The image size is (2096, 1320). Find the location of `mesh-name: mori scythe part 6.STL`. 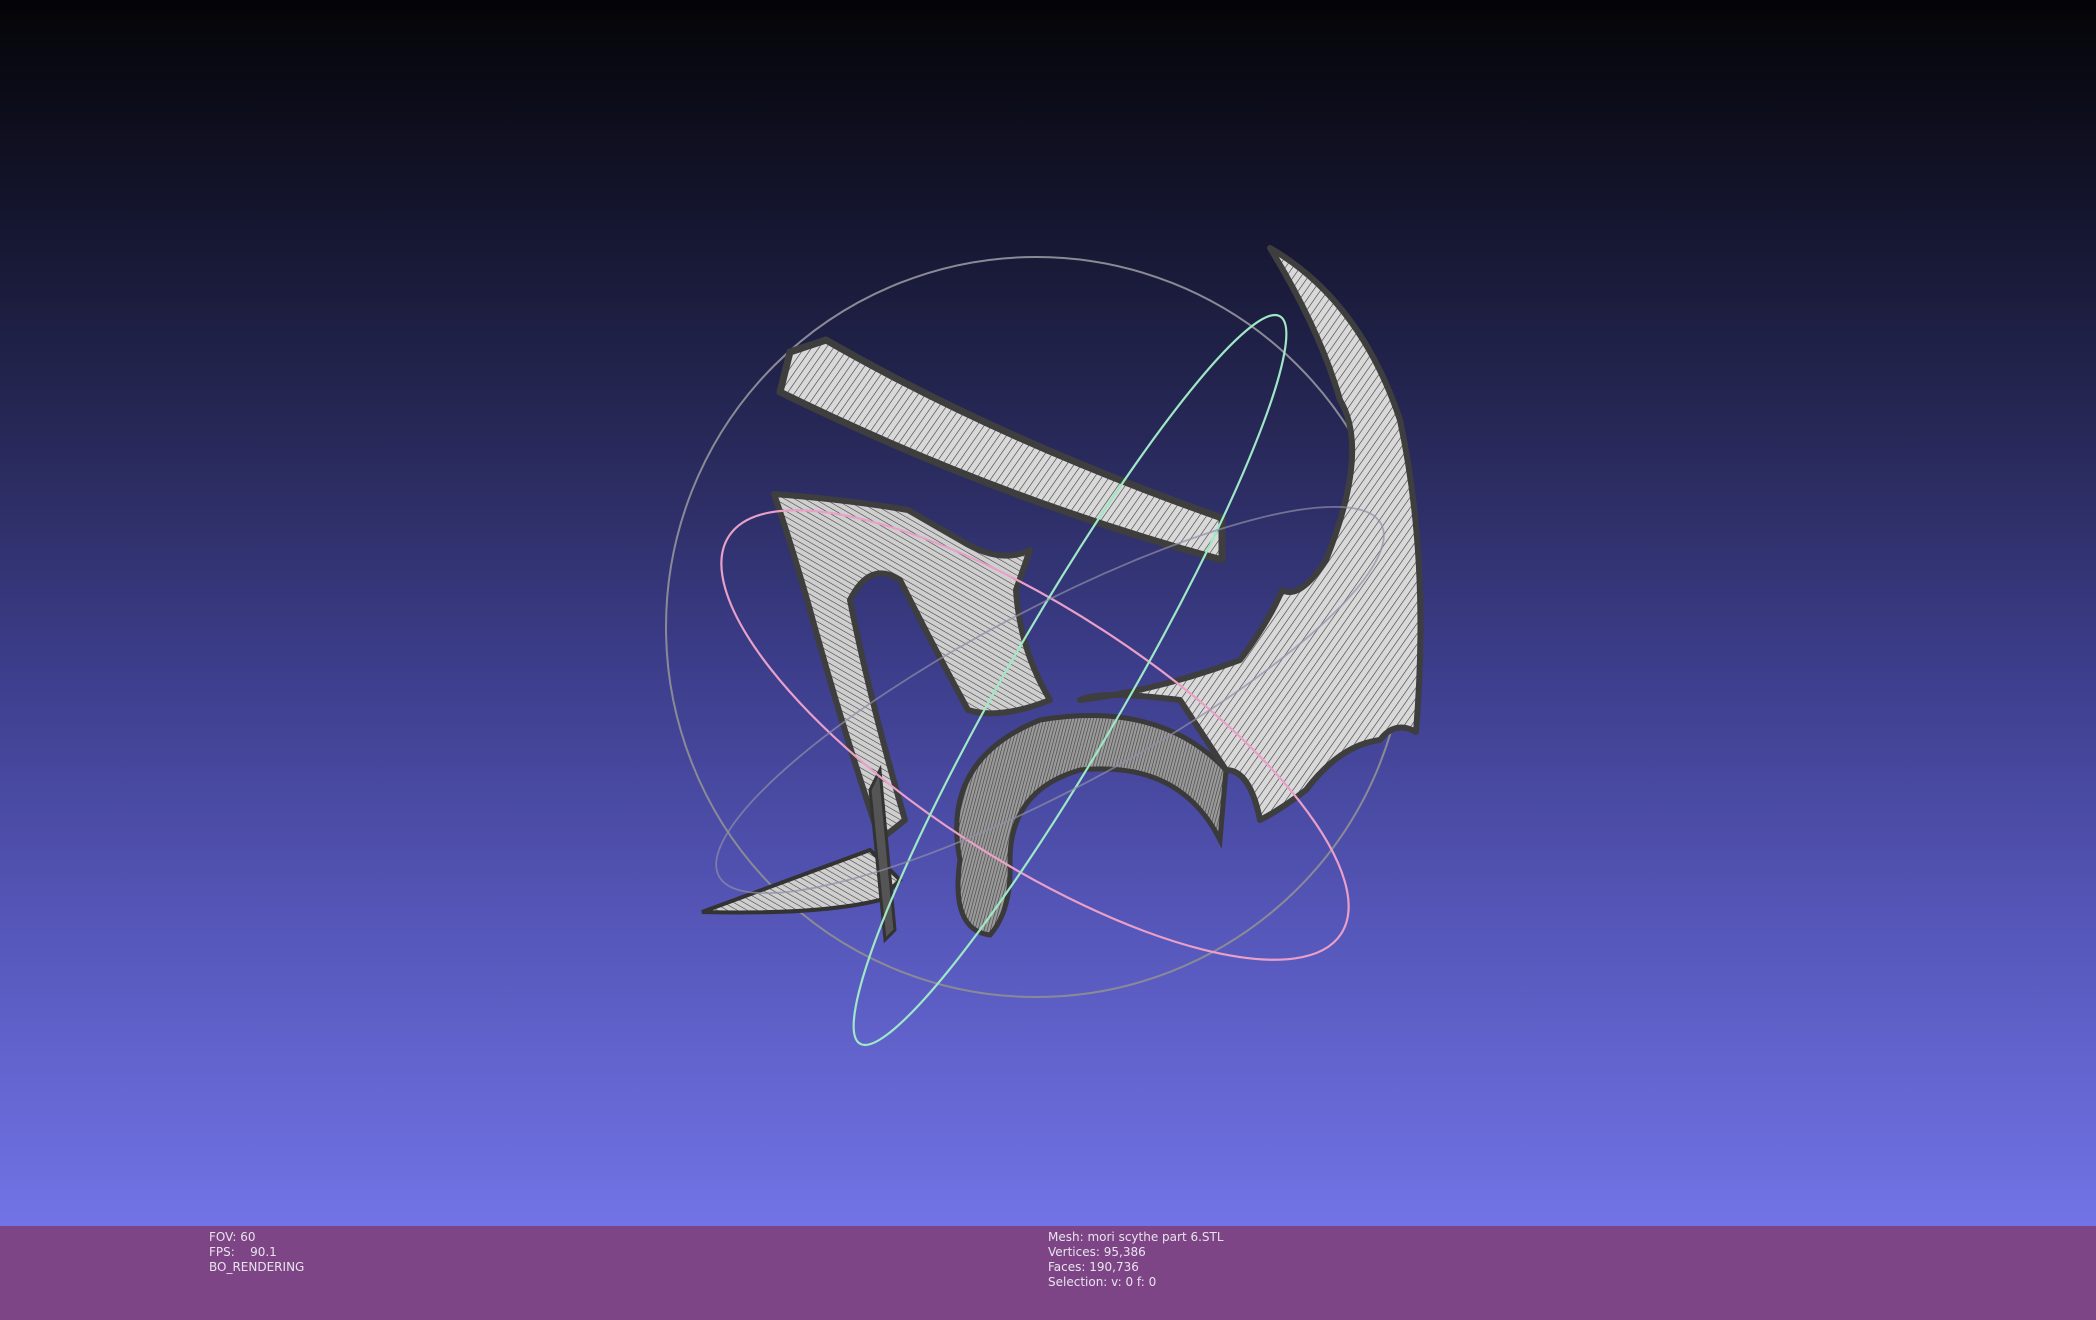

mesh-name: mori scythe part 6.STL is located at coordinates (1155, 1237).